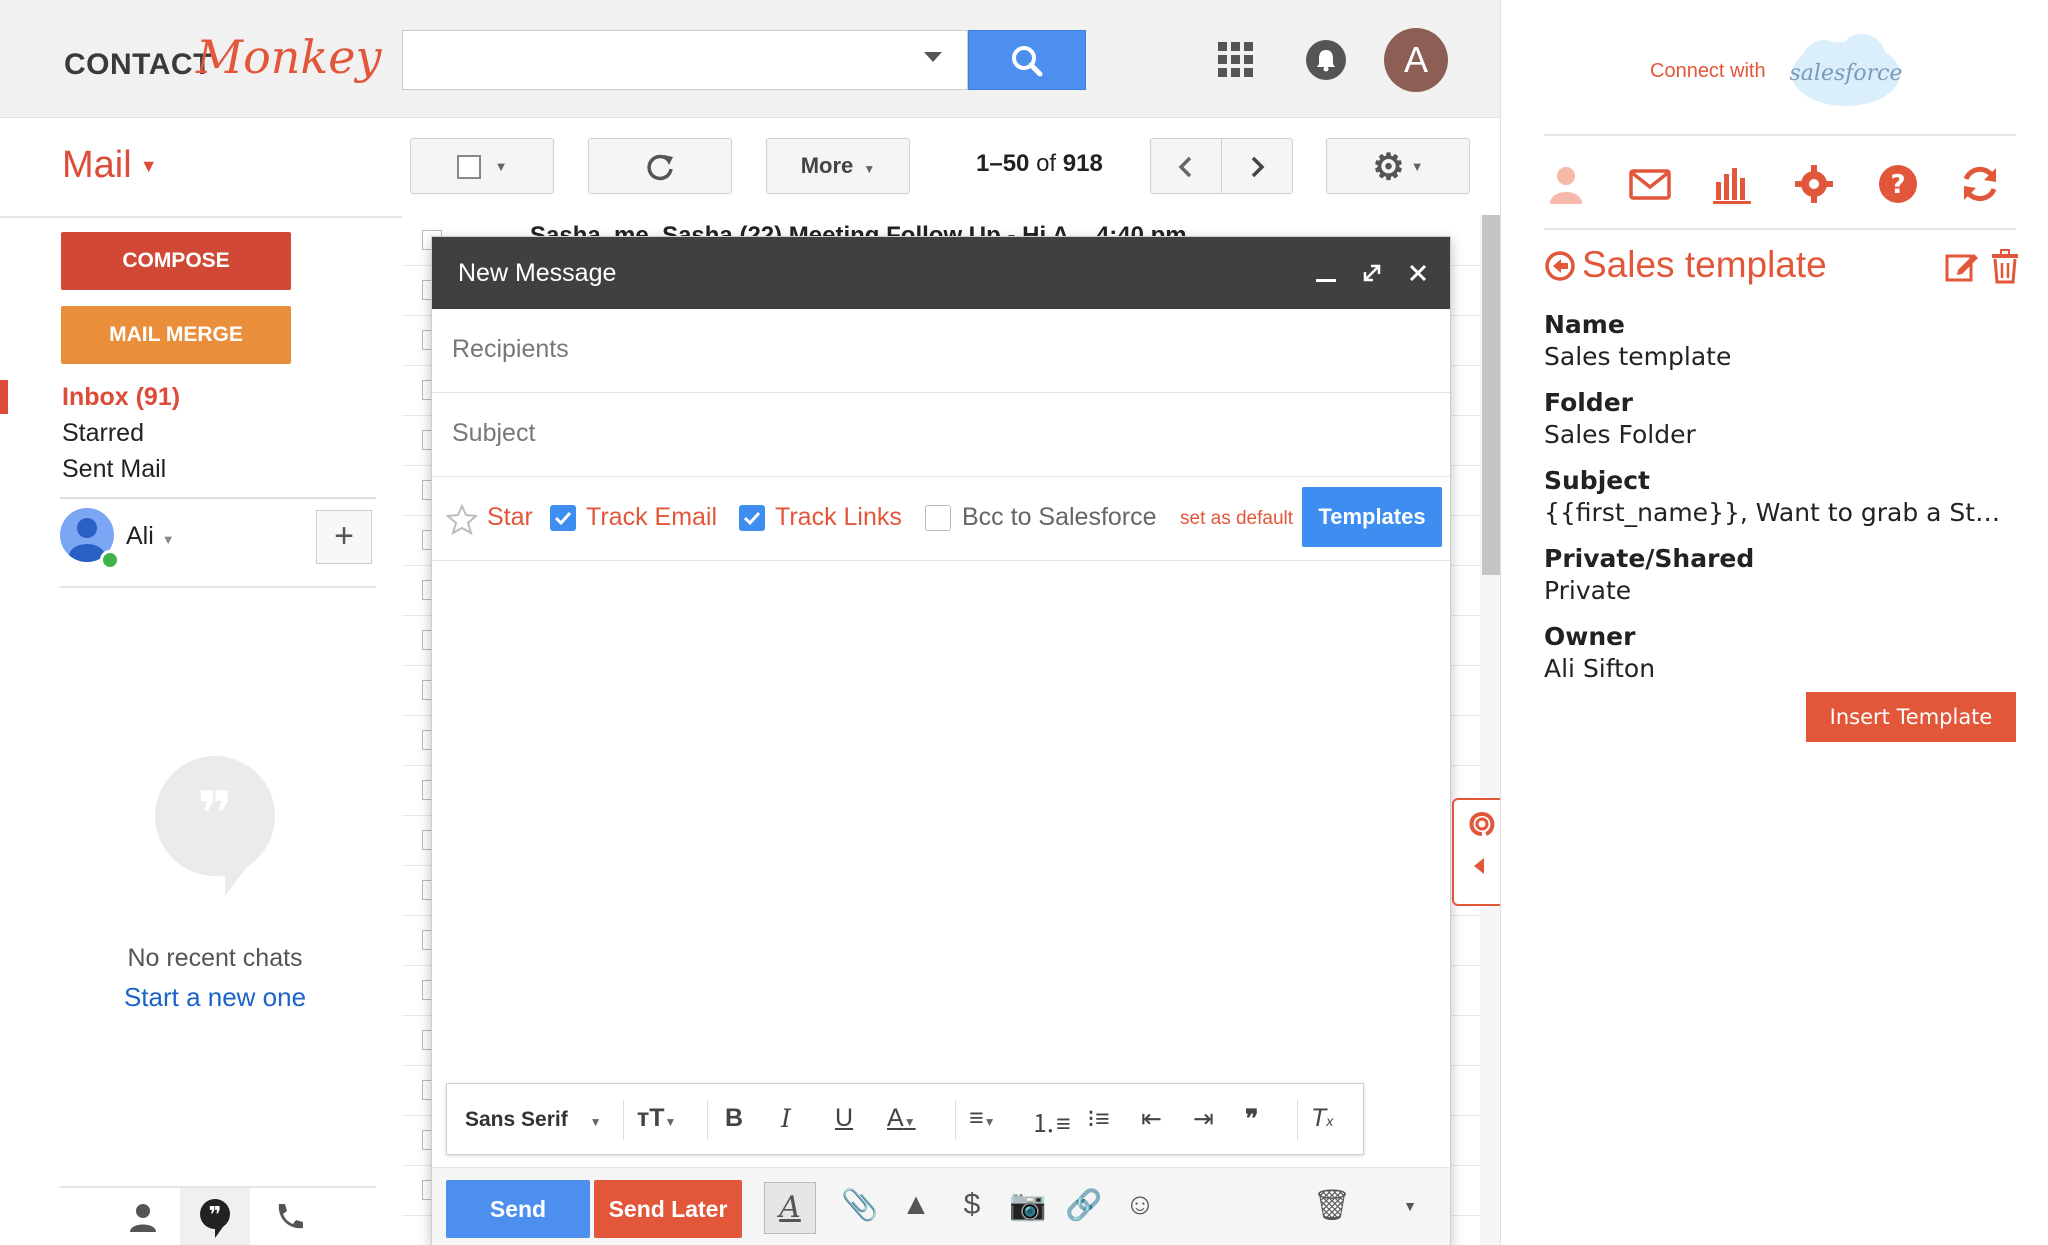  What do you see at coordinates (838, 166) in the screenshot?
I see `more-button: More ▼` at bounding box center [838, 166].